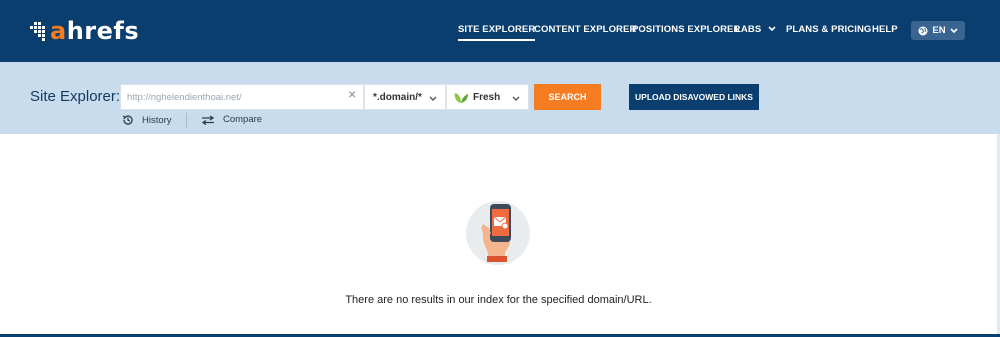  Describe the element at coordinates (497, 32) in the screenshot. I see `nav-site-explorer: SITE EXPLORER` at that location.